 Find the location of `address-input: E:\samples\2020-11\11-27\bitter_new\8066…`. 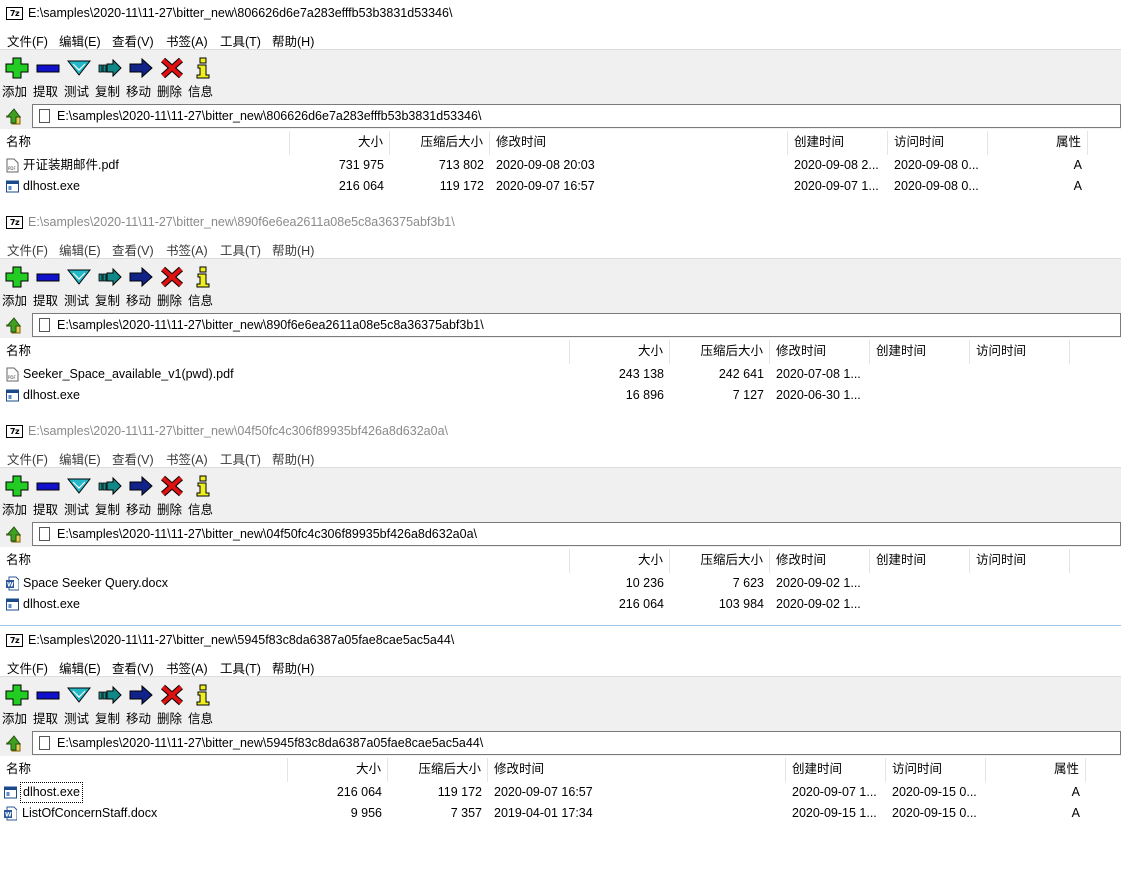

address-input: E:\samples\2020-11\11-27\bitter_new\8066… is located at coordinates (576, 116).